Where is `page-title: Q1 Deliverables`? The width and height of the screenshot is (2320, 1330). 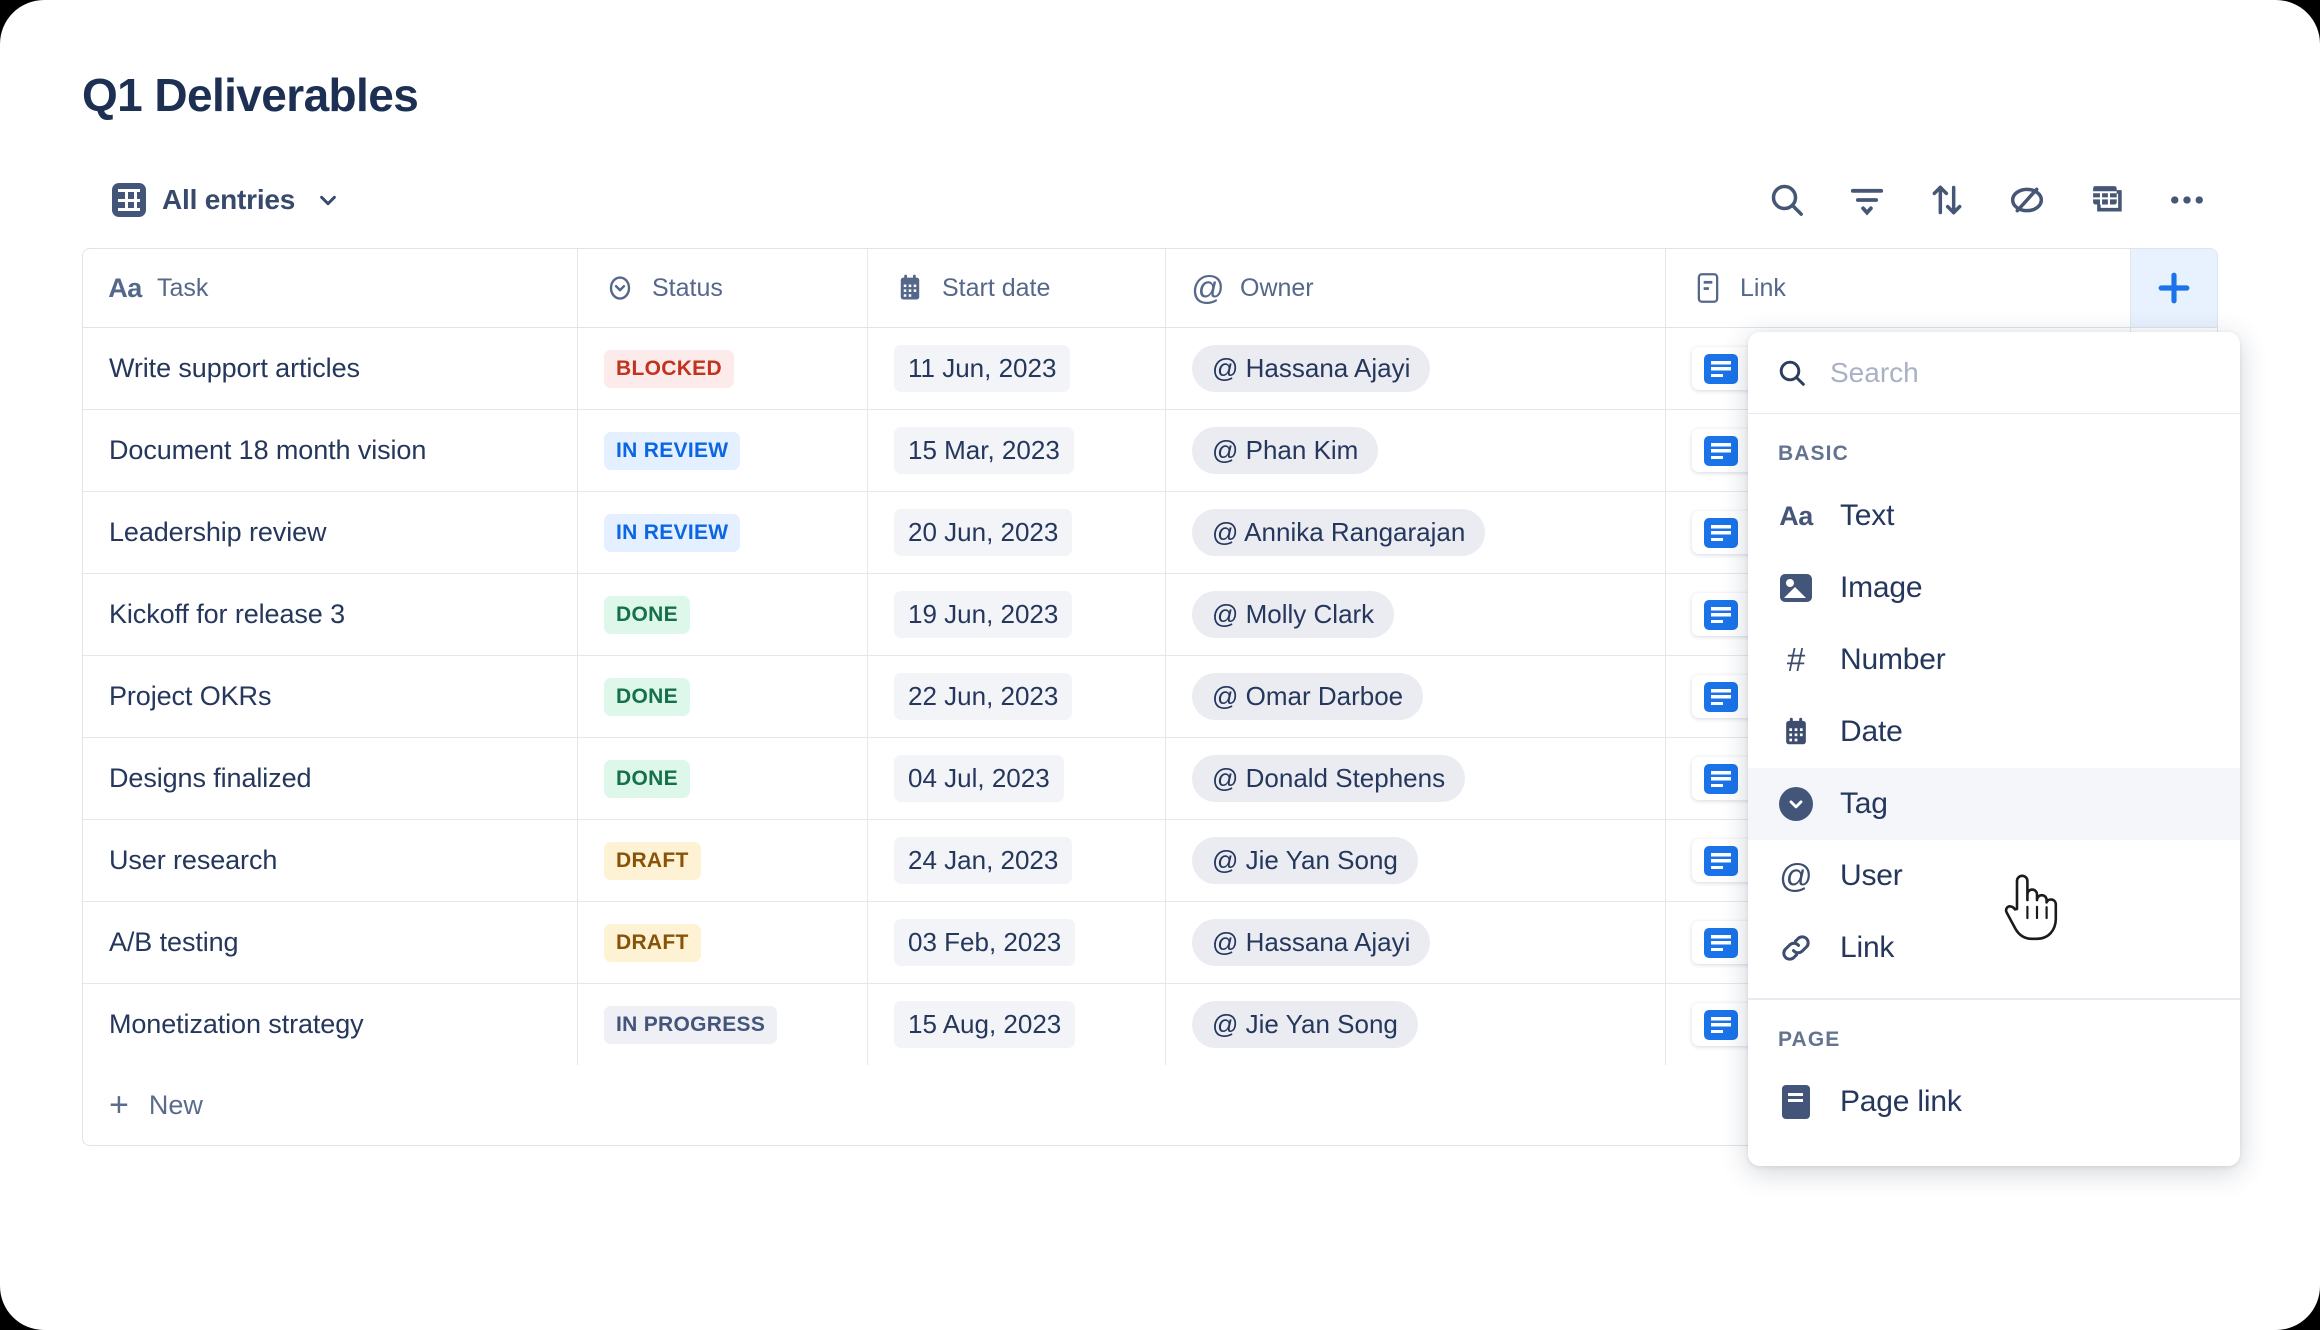 page-title: Q1 Deliverables is located at coordinates (250, 95).